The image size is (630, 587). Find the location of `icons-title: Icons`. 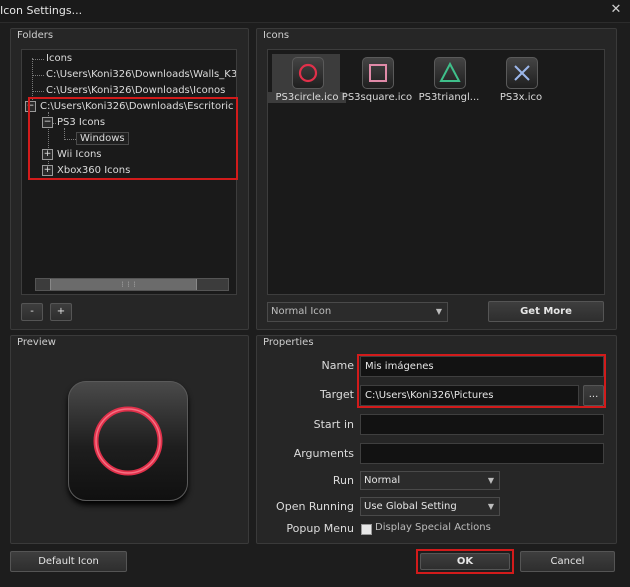

icons-title: Icons is located at coordinates (276, 35).